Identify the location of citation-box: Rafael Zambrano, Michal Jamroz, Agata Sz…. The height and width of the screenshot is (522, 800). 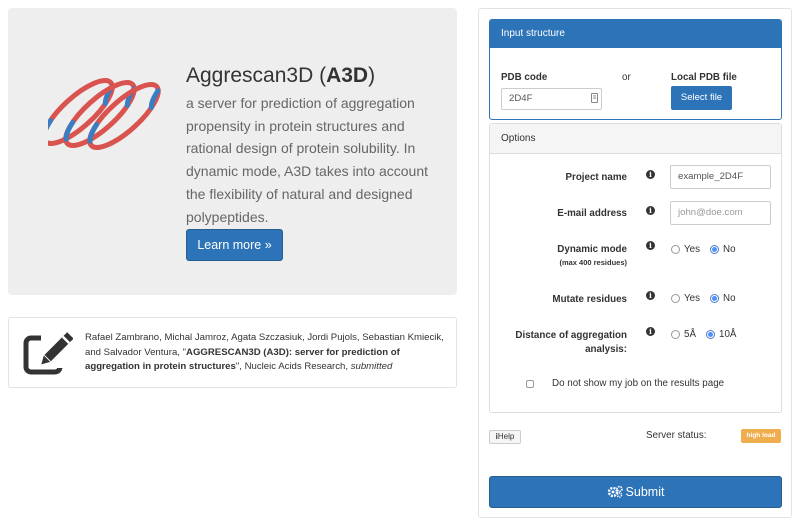
(232, 352).